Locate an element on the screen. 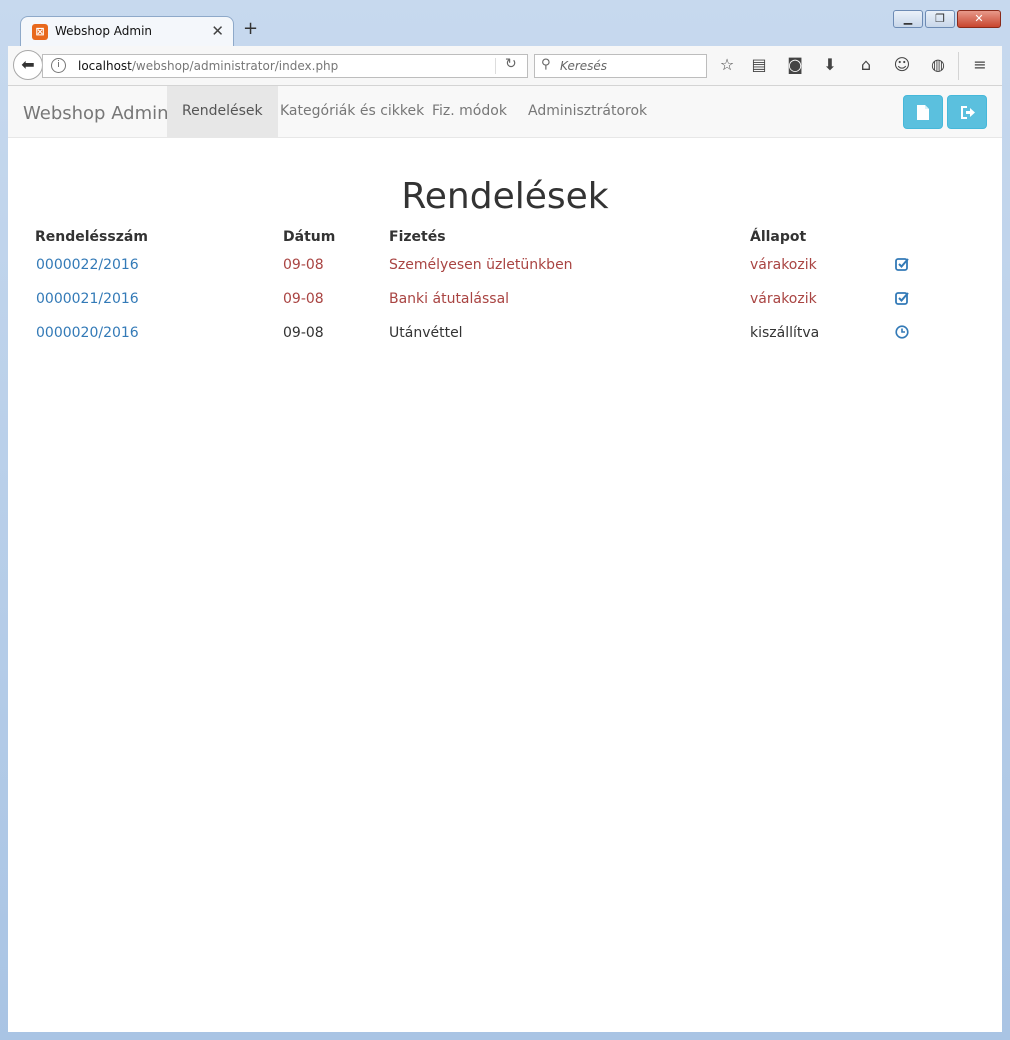 The image size is (1010, 1040). order-number-link: 0000020/2016 is located at coordinates (87, 333).